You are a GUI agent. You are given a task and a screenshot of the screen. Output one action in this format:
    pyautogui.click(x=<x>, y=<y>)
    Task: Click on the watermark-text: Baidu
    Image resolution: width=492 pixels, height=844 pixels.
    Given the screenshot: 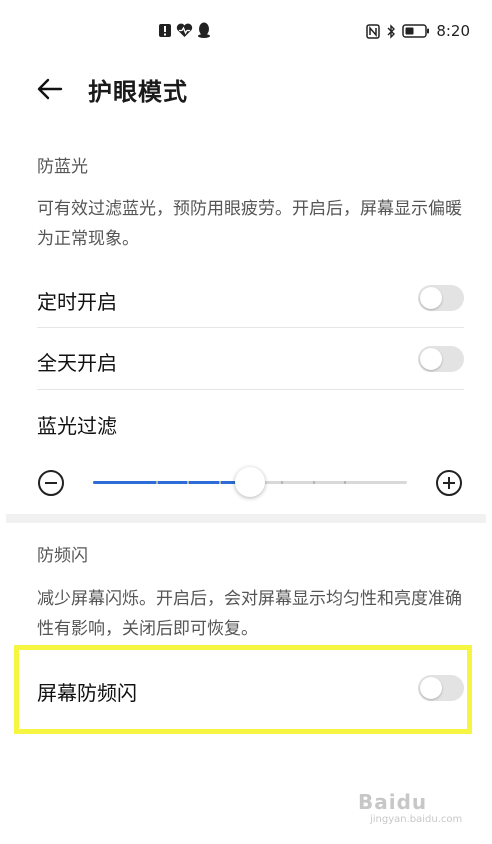 What is the action you would take?
    pyautogui.click(x=393, y=802)
    